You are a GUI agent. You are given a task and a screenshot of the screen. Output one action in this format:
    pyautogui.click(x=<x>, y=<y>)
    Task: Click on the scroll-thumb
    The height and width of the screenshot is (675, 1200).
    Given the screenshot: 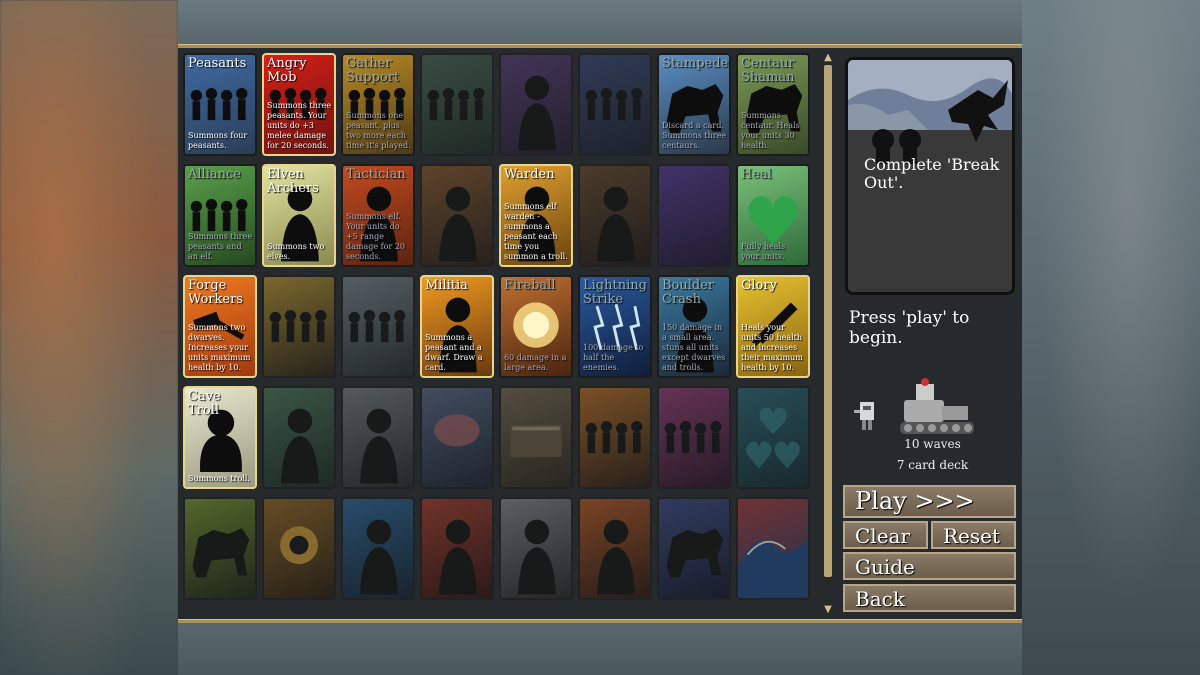 What is the action you would take?
    pyautogui.click(x=828, y=321)
    